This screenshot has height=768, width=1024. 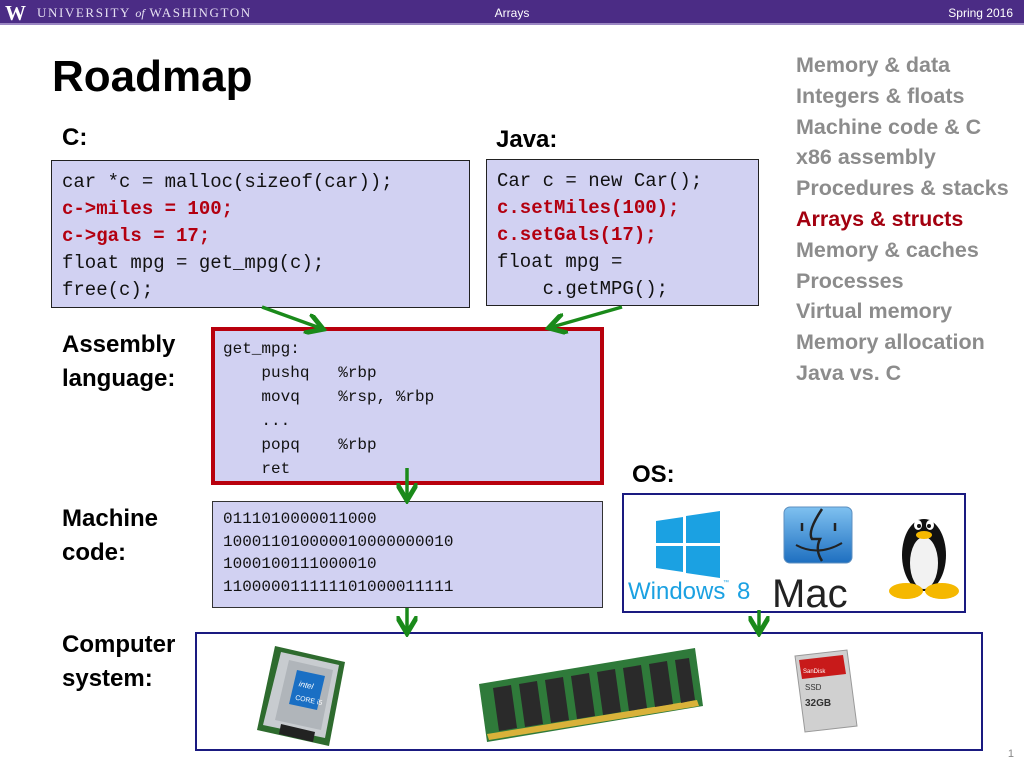 I want to click on windows-logo-text: Windows, so click(x=676, y=591).